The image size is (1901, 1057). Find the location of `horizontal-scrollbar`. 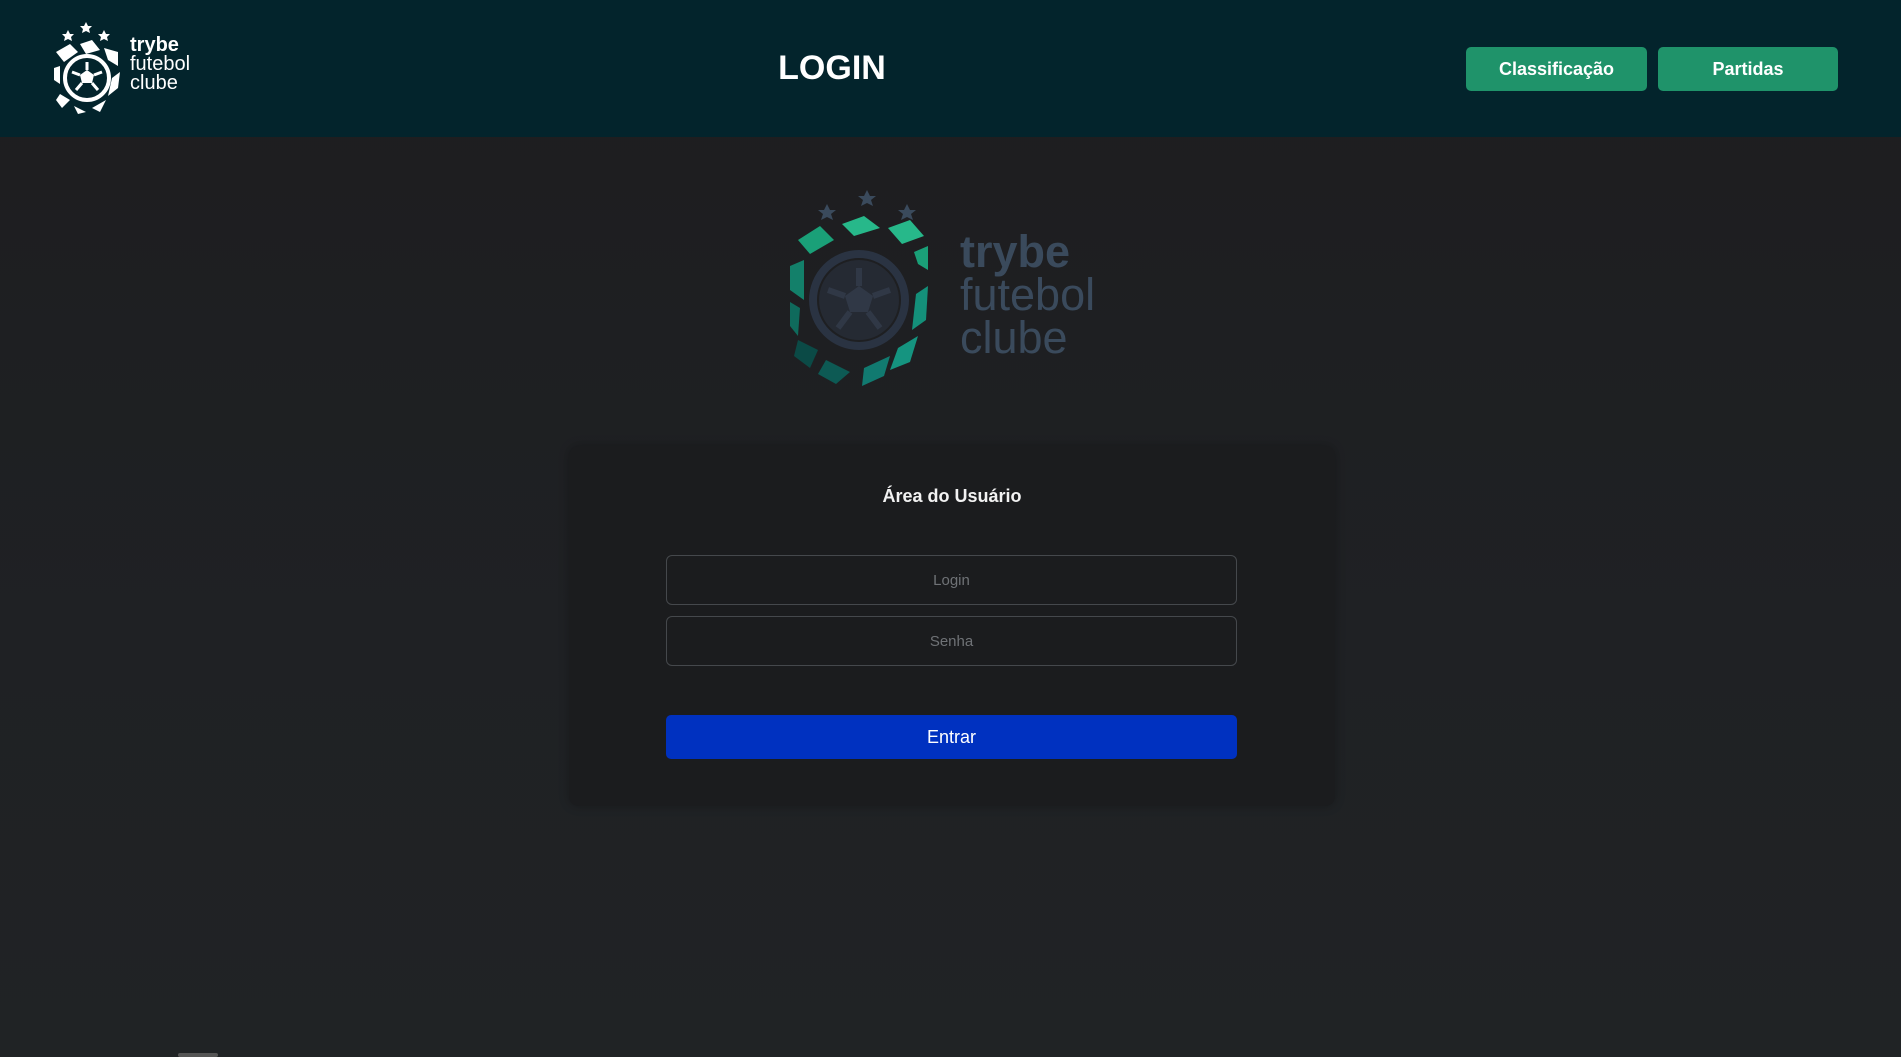

horizontal-scrollbar is located at coordinates (198, 1055).